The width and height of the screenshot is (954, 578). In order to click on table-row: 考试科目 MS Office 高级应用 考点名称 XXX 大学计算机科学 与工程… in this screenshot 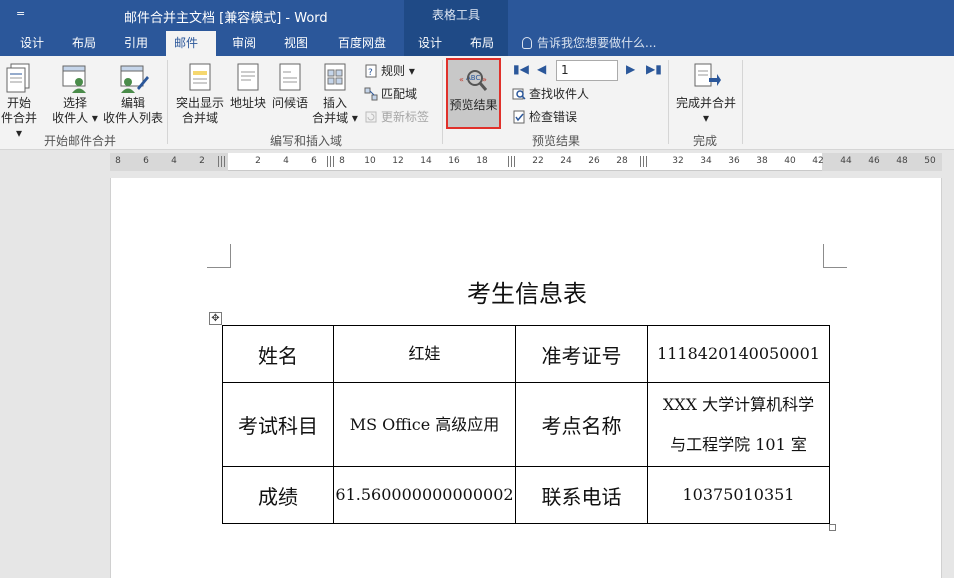, I will do `click(526, 424)`.